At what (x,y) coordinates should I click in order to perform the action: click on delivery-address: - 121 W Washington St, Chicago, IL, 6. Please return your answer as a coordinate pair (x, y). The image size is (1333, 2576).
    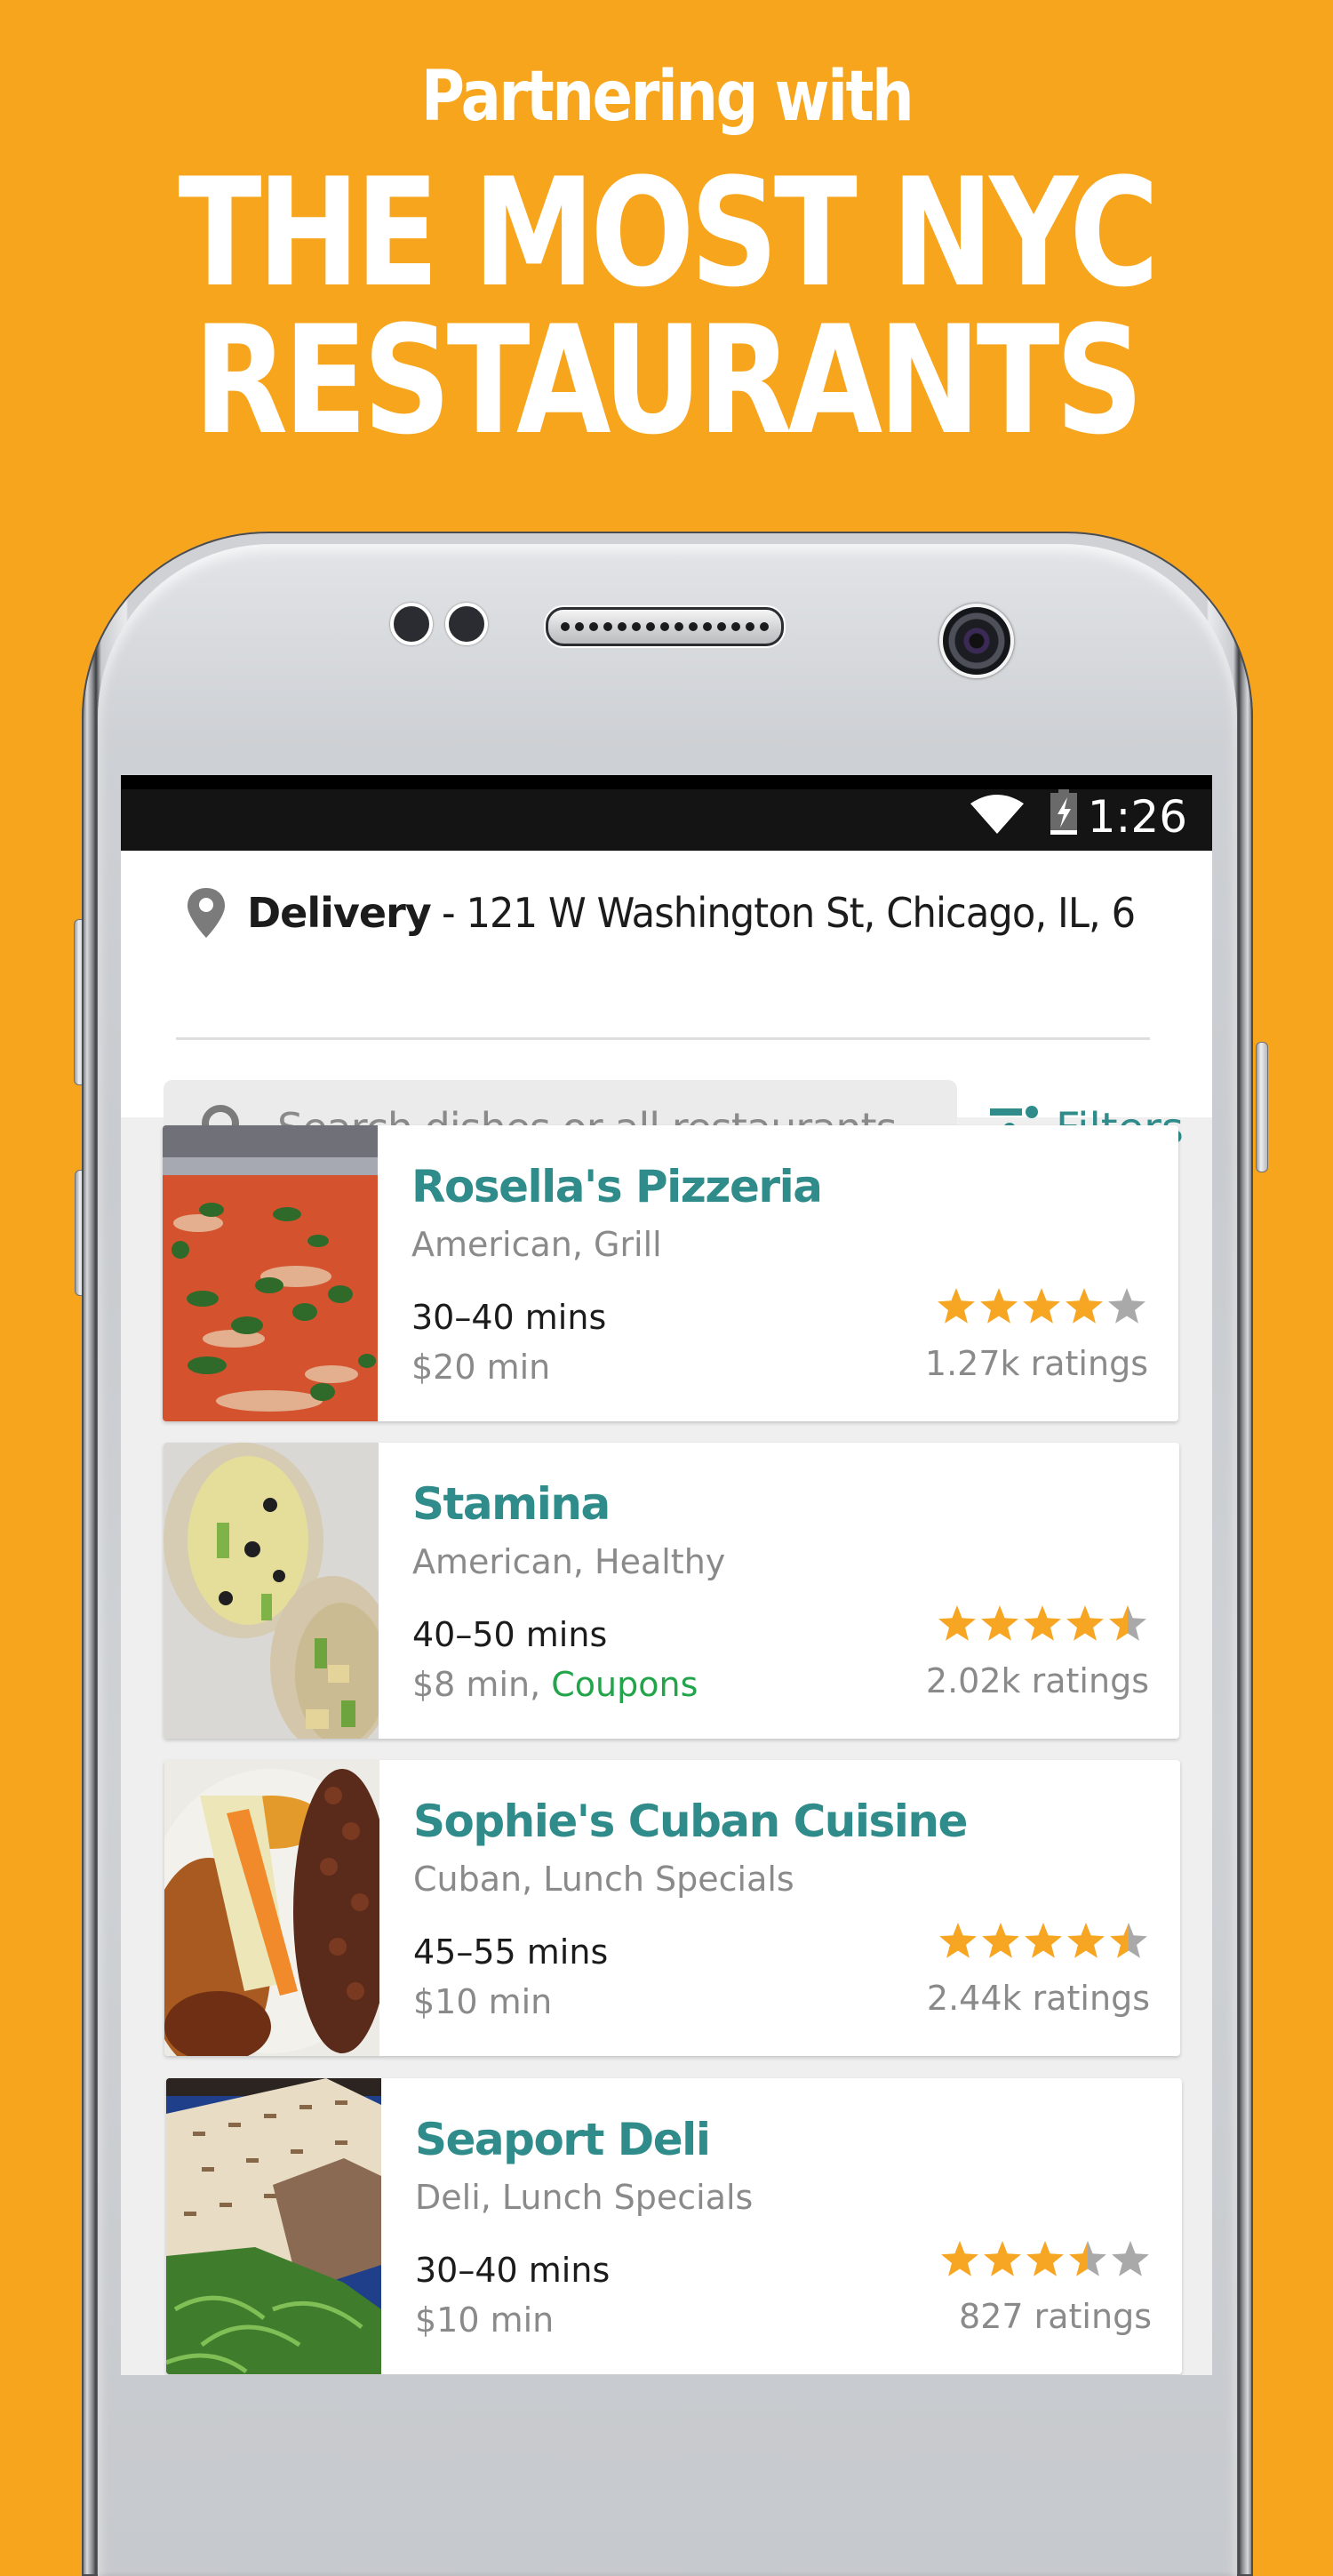
    Looking at the image, I should click on (788, 913).